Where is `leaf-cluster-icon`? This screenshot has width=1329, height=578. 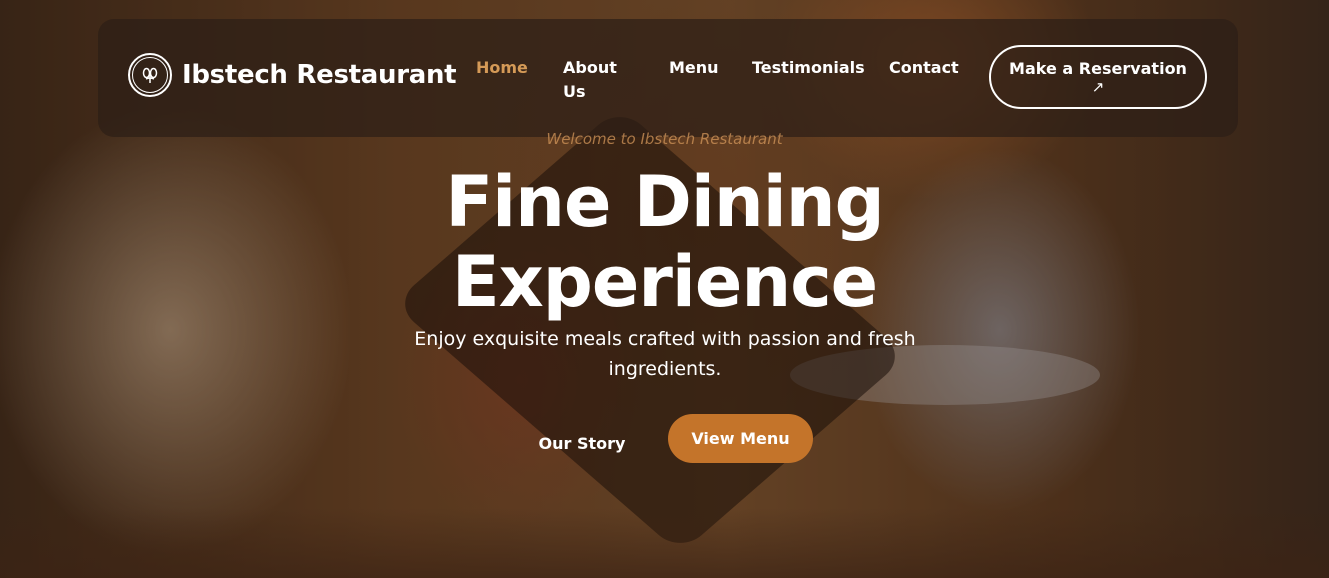 leaf-cluster-icon is located at coordinates (150, 75).